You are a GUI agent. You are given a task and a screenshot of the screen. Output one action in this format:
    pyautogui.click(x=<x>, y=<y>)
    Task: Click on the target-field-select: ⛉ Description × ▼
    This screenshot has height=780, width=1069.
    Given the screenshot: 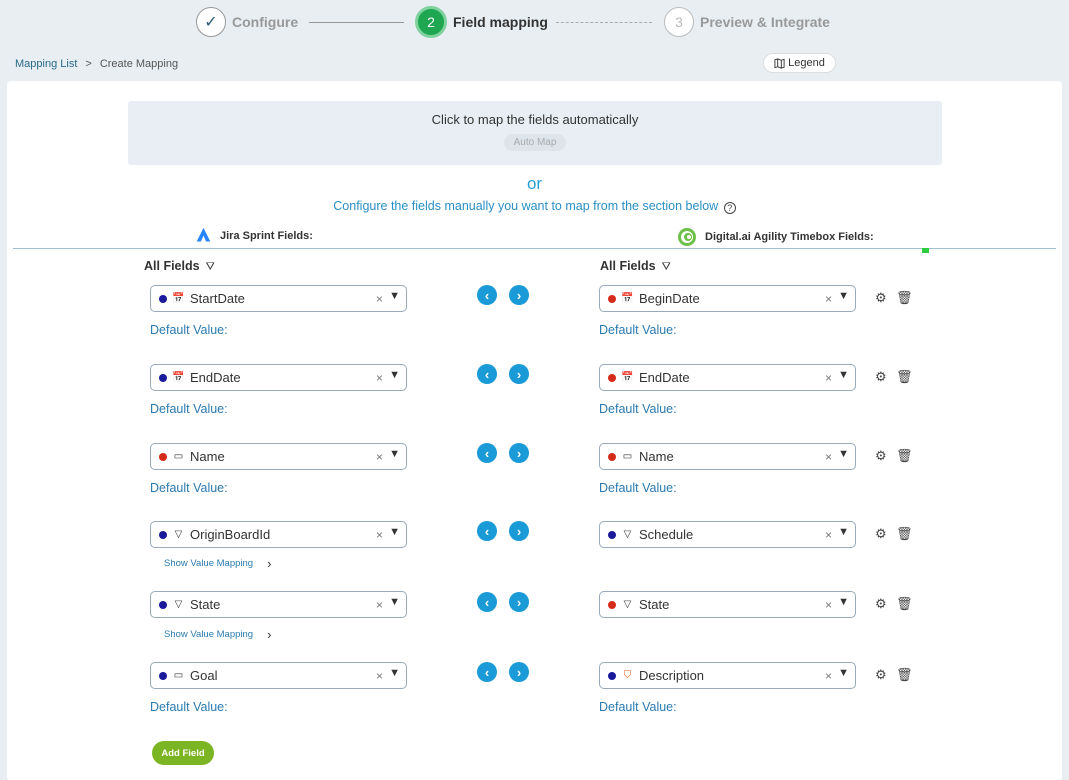 What is the action you would take?
    pyautogui.click(x=727, y=675)
    